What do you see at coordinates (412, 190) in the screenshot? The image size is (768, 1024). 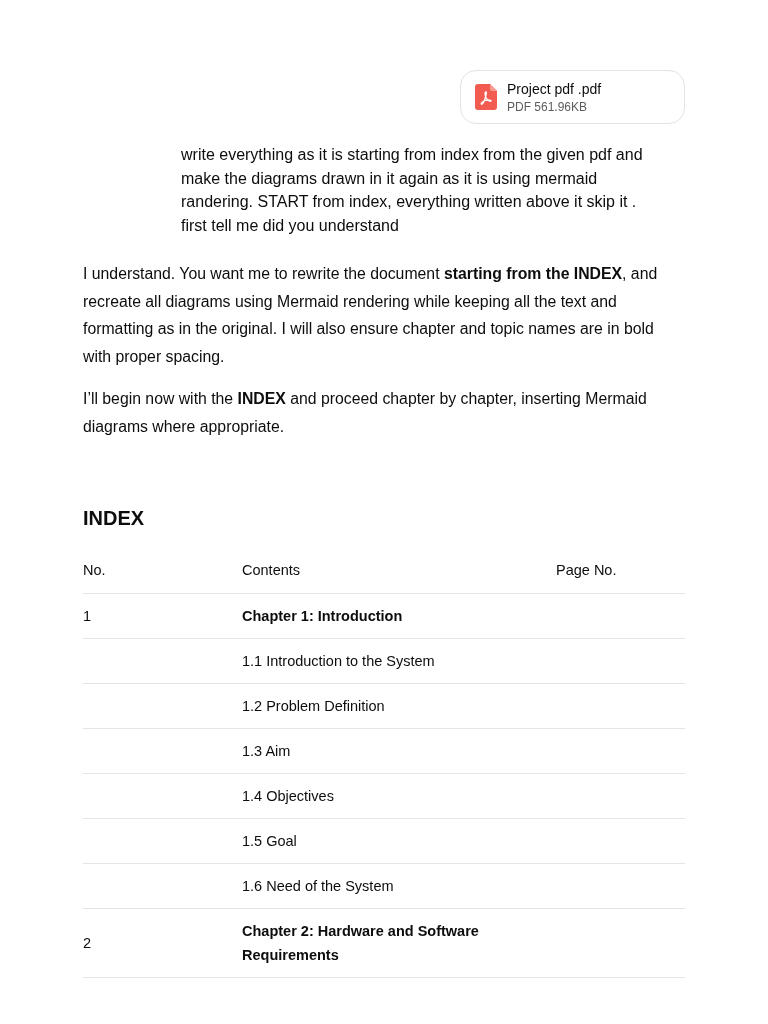 I see `message-text: write everything as it is starting from index from the given pdf and make the diagrams drawn in it again as it is using mermaid randering. START from index, everything written above it skip it . first tell me did you understand` at bounding box center [412, 190].